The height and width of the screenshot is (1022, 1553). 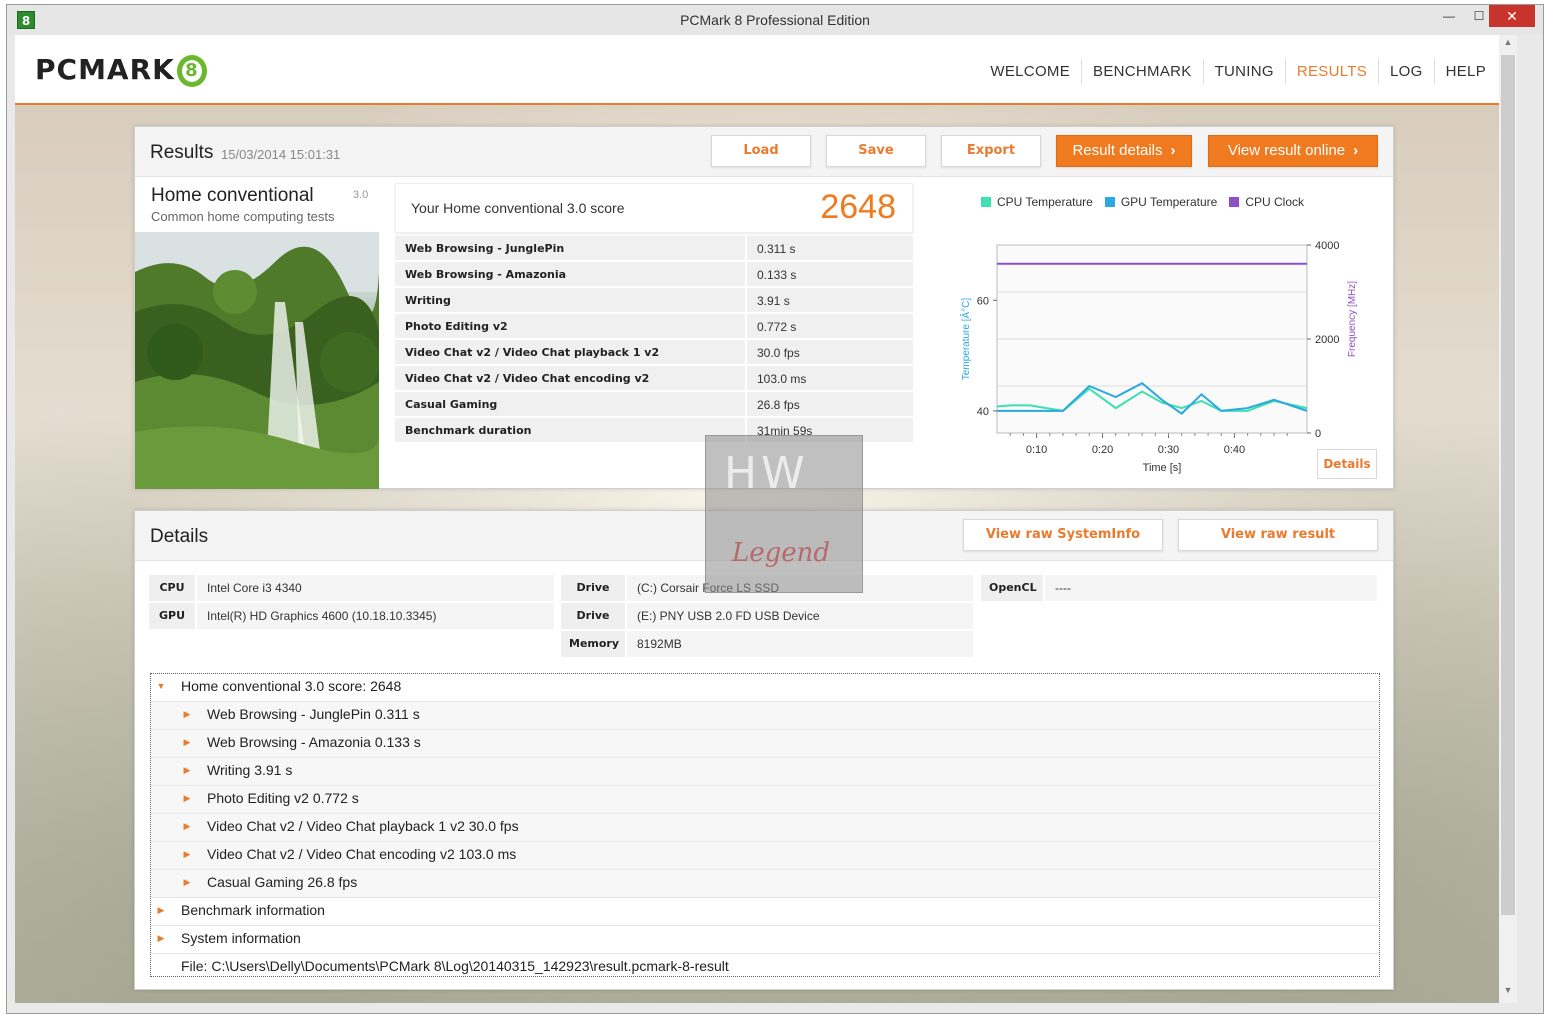 I want to click on score-box: Your Home conventional 3.0 score 2648, so click(x=654, y=208).